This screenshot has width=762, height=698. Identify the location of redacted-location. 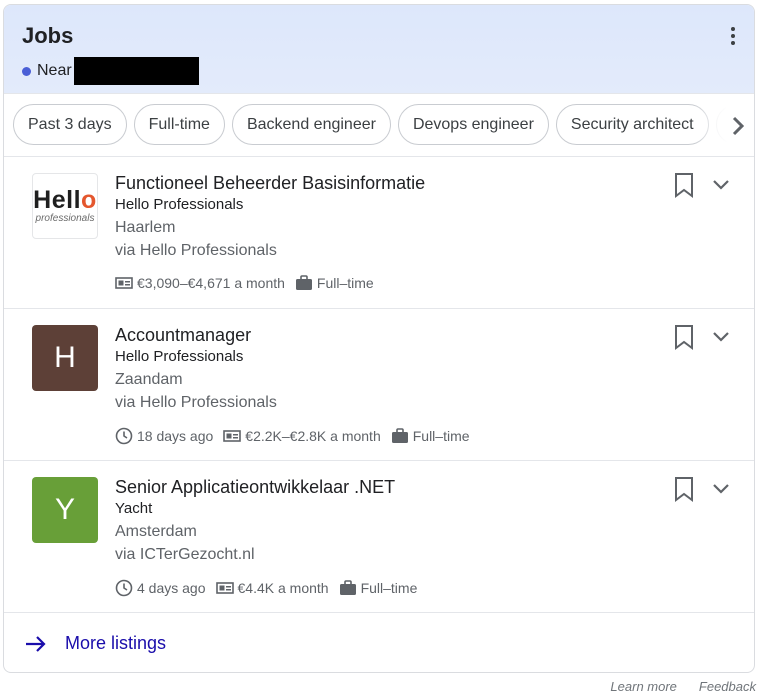
(136, 71).